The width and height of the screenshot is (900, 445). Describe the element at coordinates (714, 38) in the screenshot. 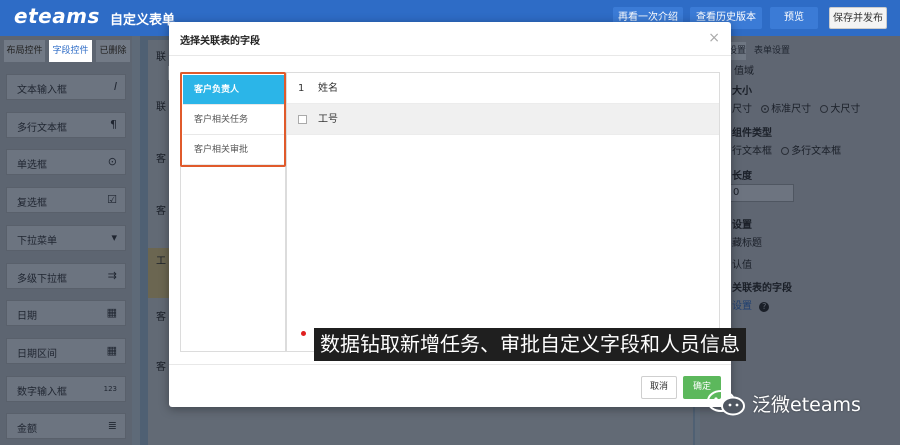

I see `close-icon: ×` at that location.